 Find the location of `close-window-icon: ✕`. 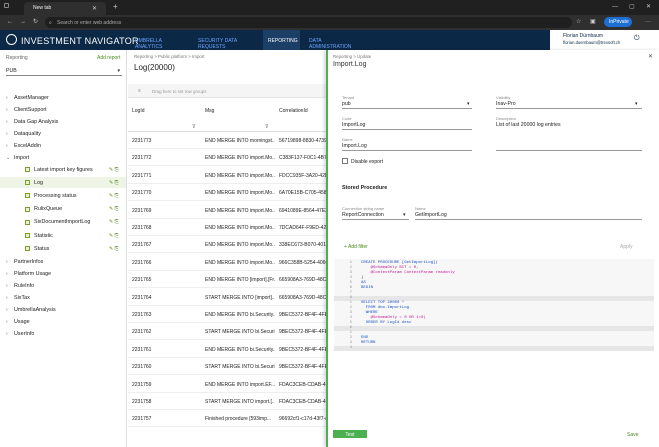

close-window-icon: ✕ is located at coordinates (648, 7).